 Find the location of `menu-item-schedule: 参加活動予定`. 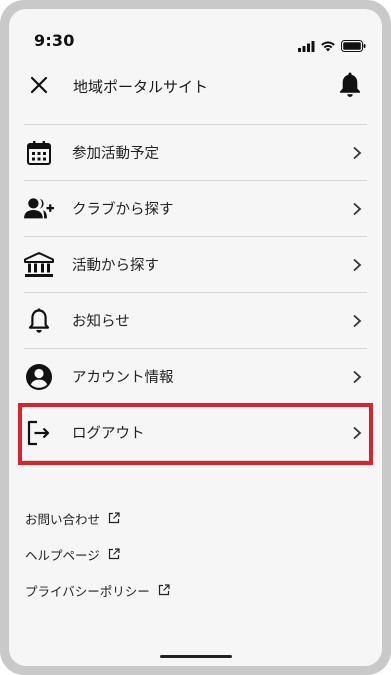

menu-item-schedule: 参加活動予定 is located at coordinates (195, 153).